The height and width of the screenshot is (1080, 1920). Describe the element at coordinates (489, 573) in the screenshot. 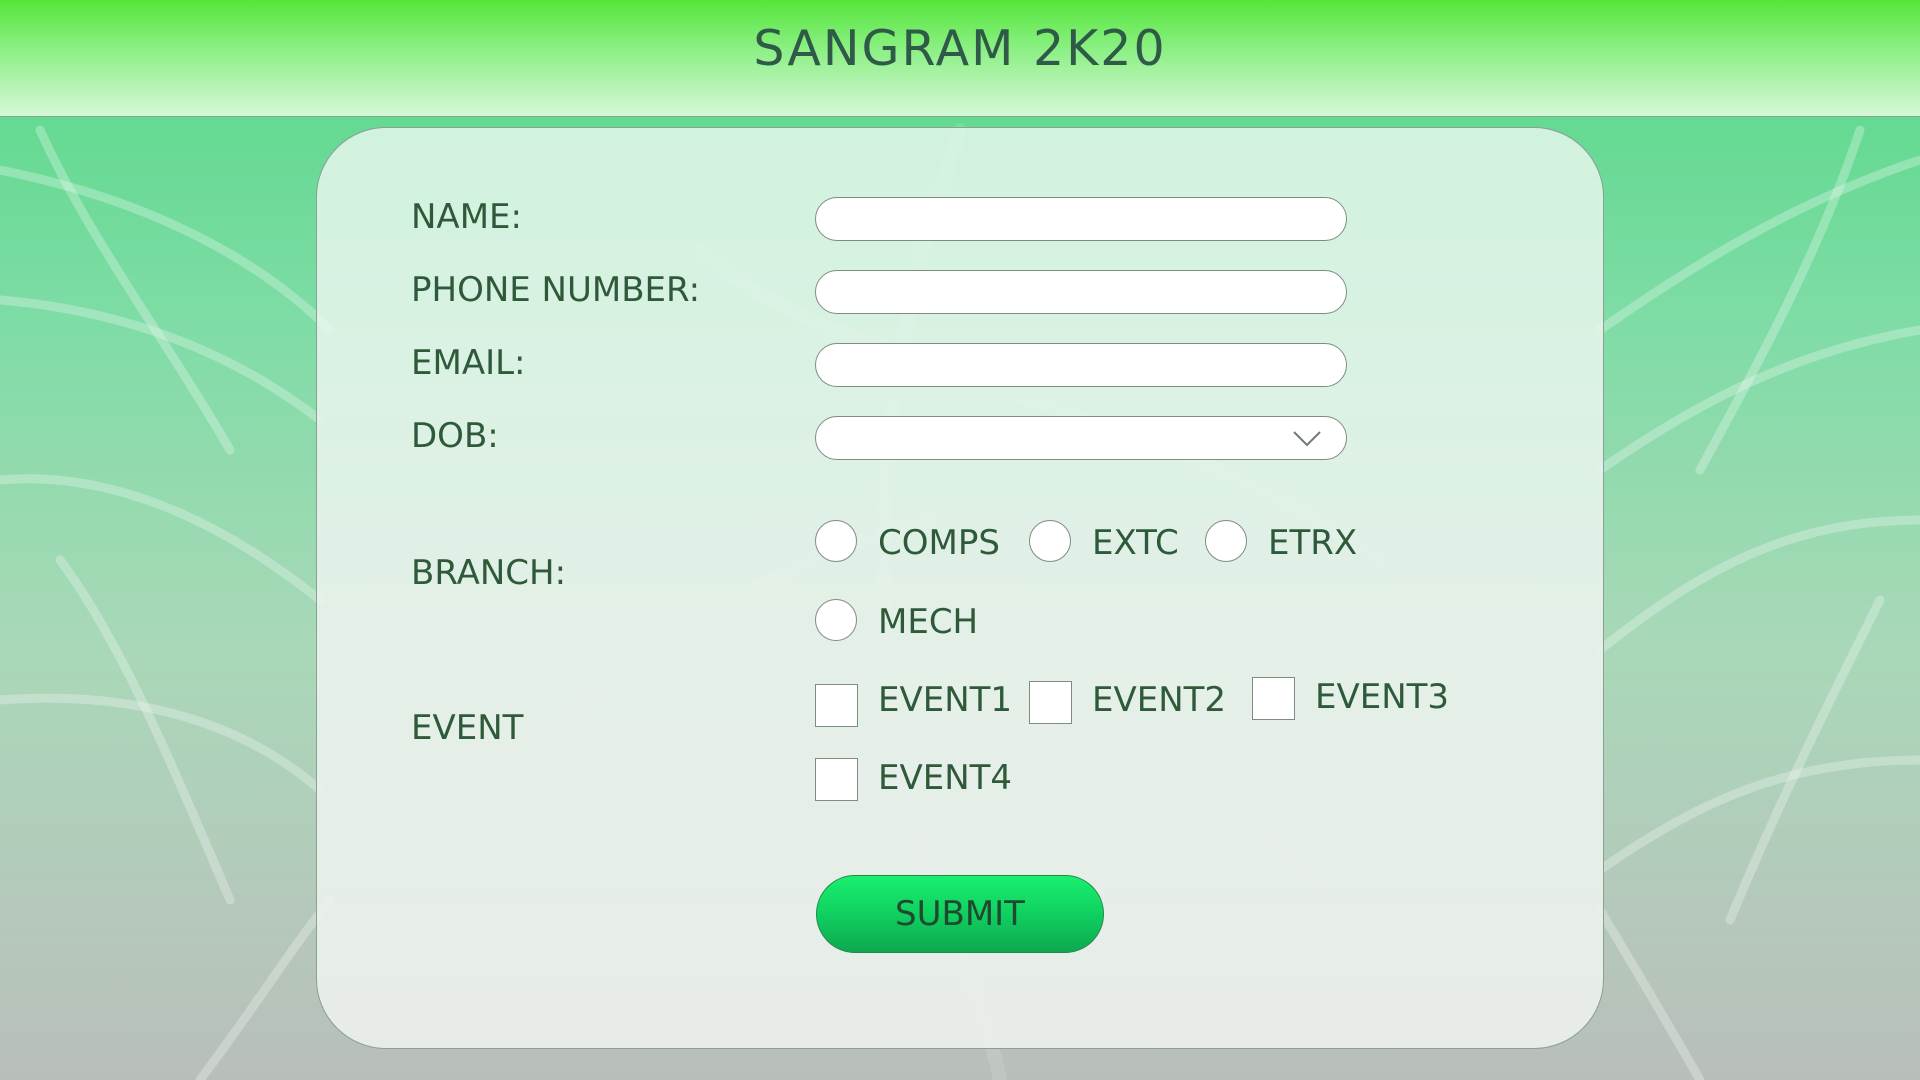

I see `branch-label: BRANCH:` at that location.